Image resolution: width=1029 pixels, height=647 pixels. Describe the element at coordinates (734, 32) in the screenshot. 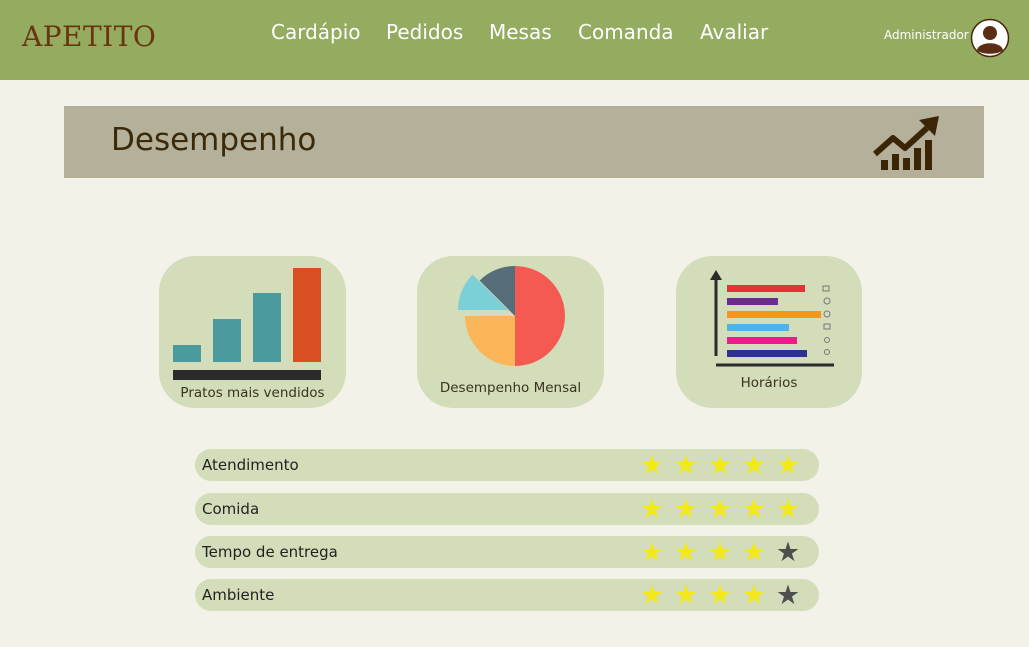

I see `nav-link-avaliar: Avaliar` at that location.